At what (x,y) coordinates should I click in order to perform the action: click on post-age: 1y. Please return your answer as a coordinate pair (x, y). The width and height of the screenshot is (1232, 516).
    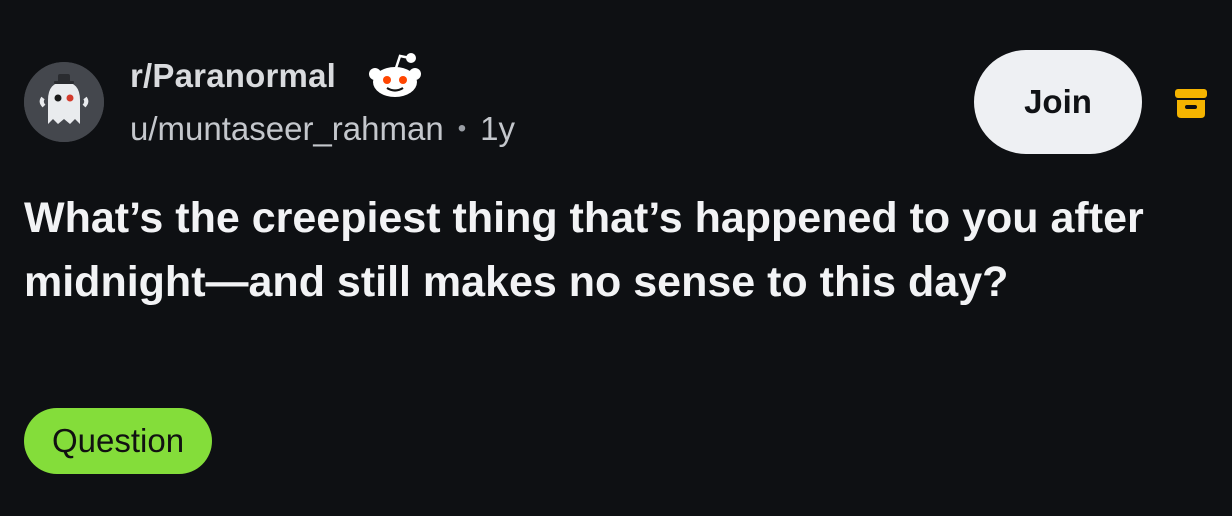
    Looking at the image, I should click on (497, 128).